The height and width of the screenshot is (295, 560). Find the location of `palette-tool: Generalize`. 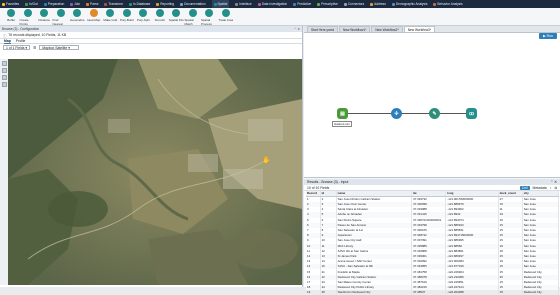

palette-tool: Generalize is located at coordinates (77, 15).